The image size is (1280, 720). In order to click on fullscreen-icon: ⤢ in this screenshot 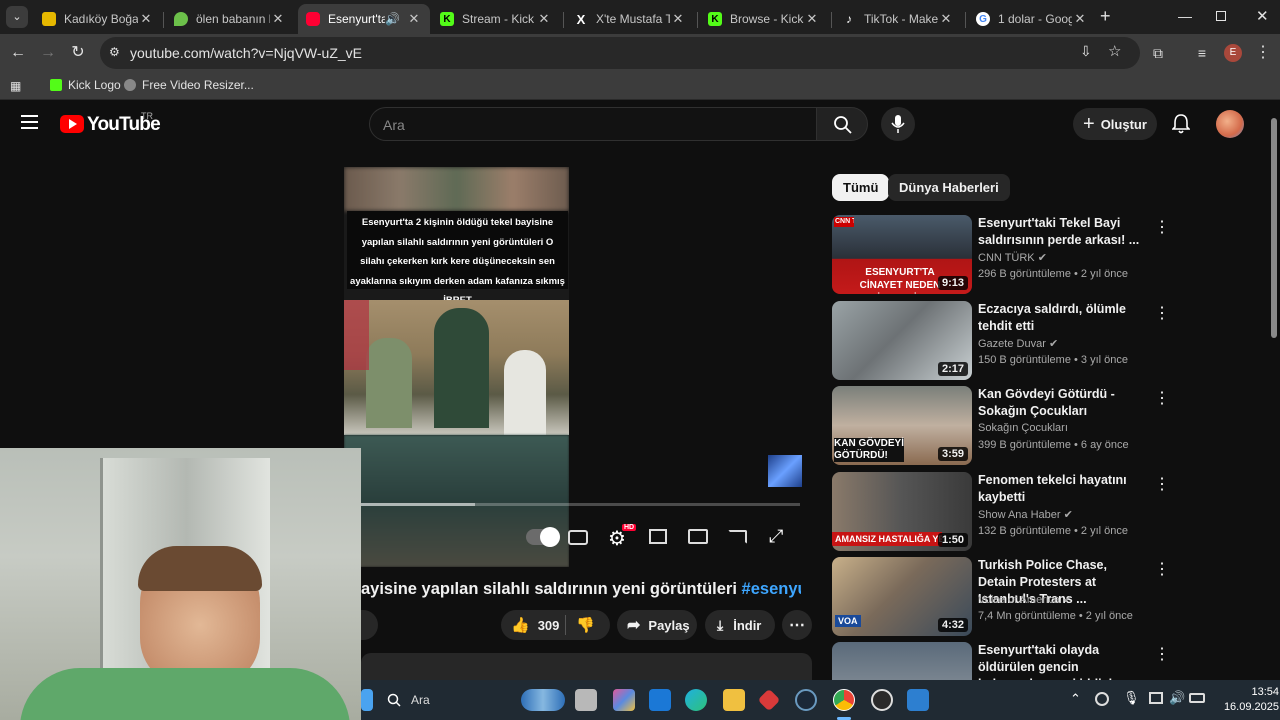, I will do `click(776, 536)`.